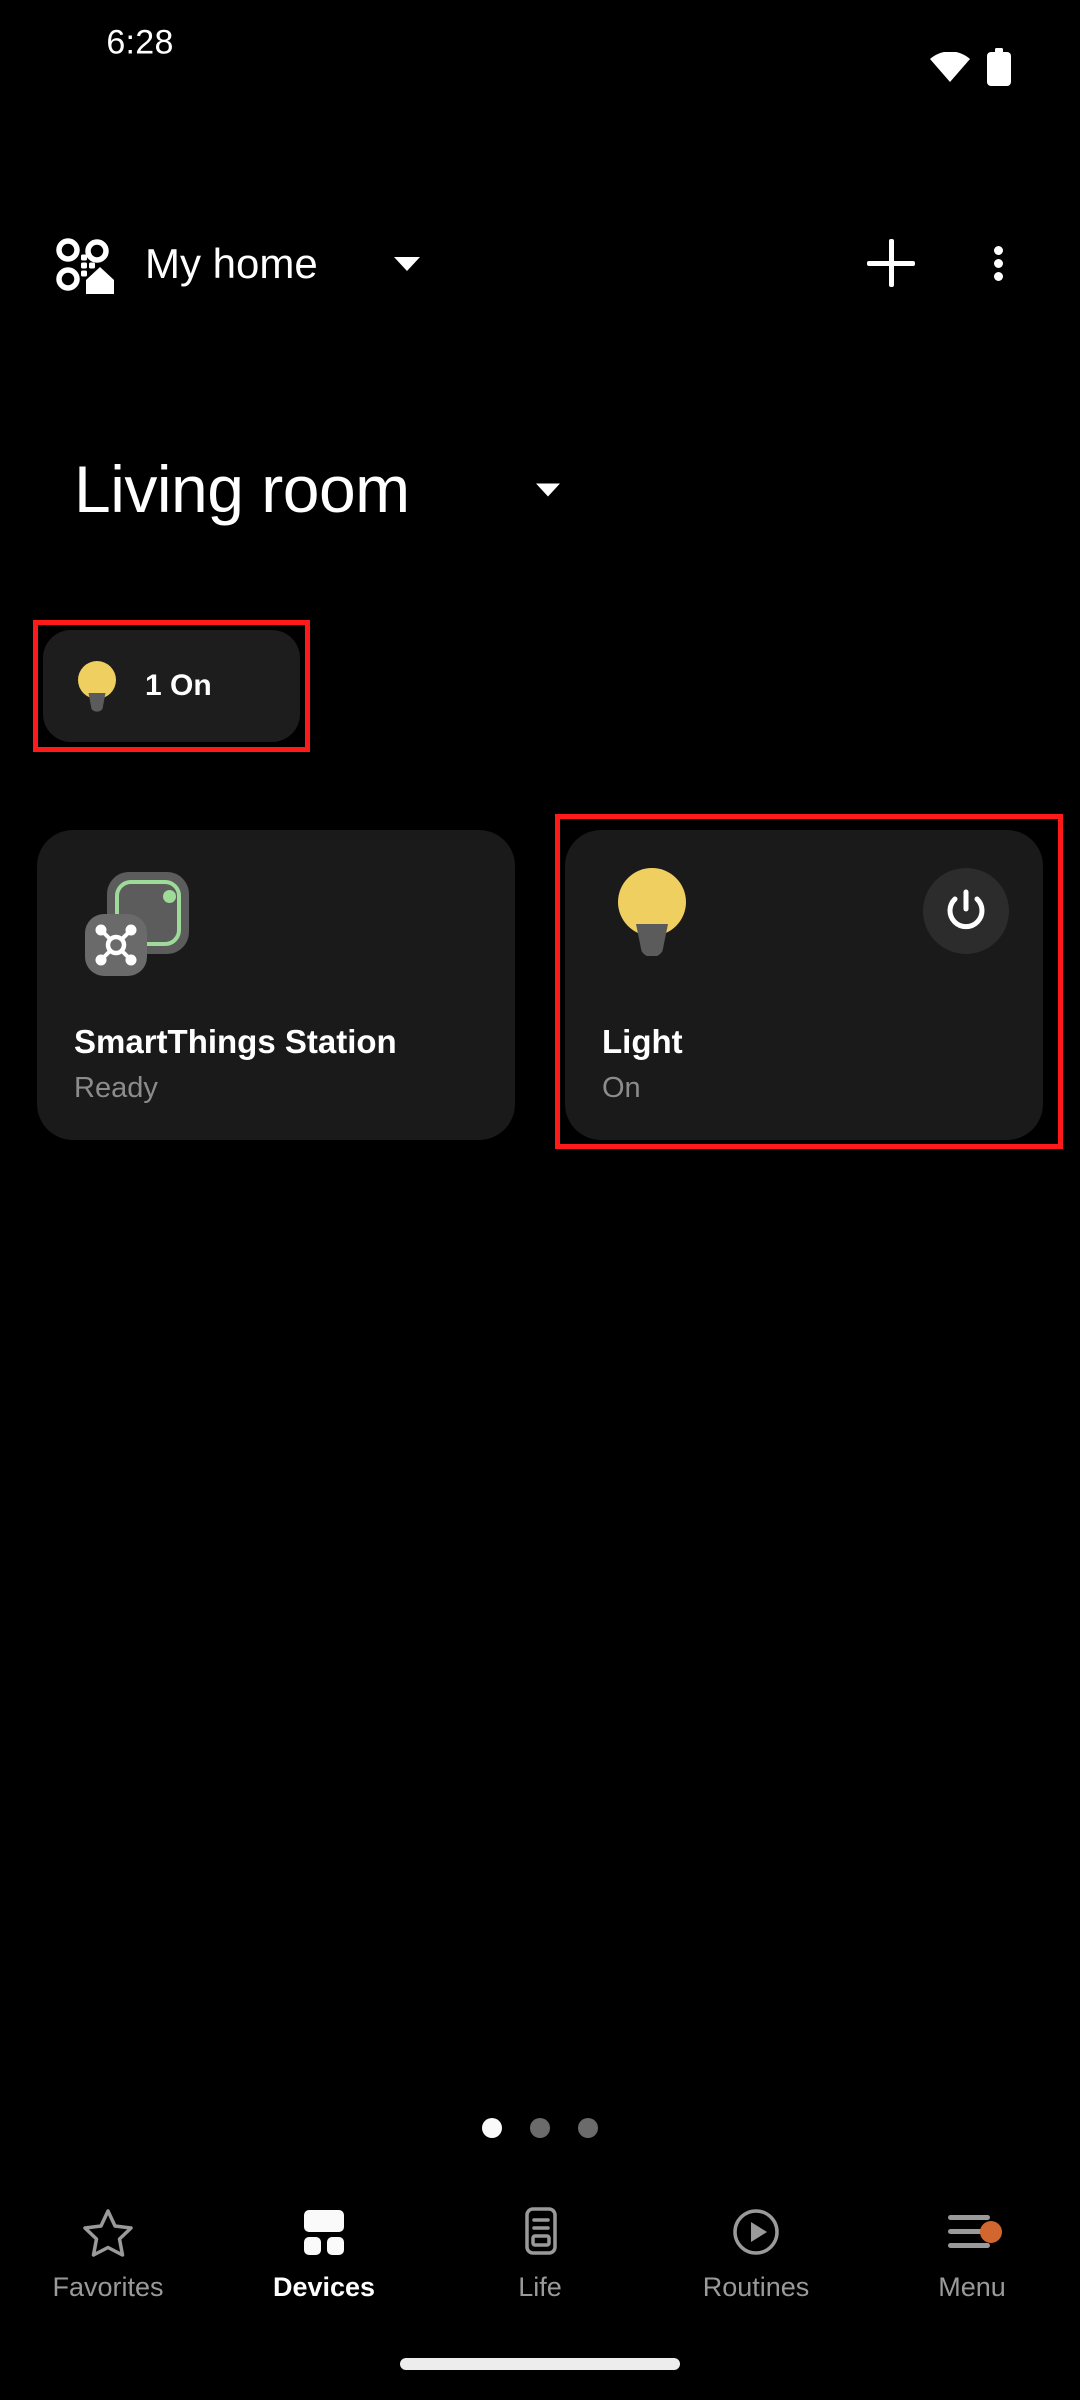 The image size is (1080, 2400). What do you see at coordinates (116, 945) in the screenshot?
I see `hub-network-icon` at bounding box center [116, 945].